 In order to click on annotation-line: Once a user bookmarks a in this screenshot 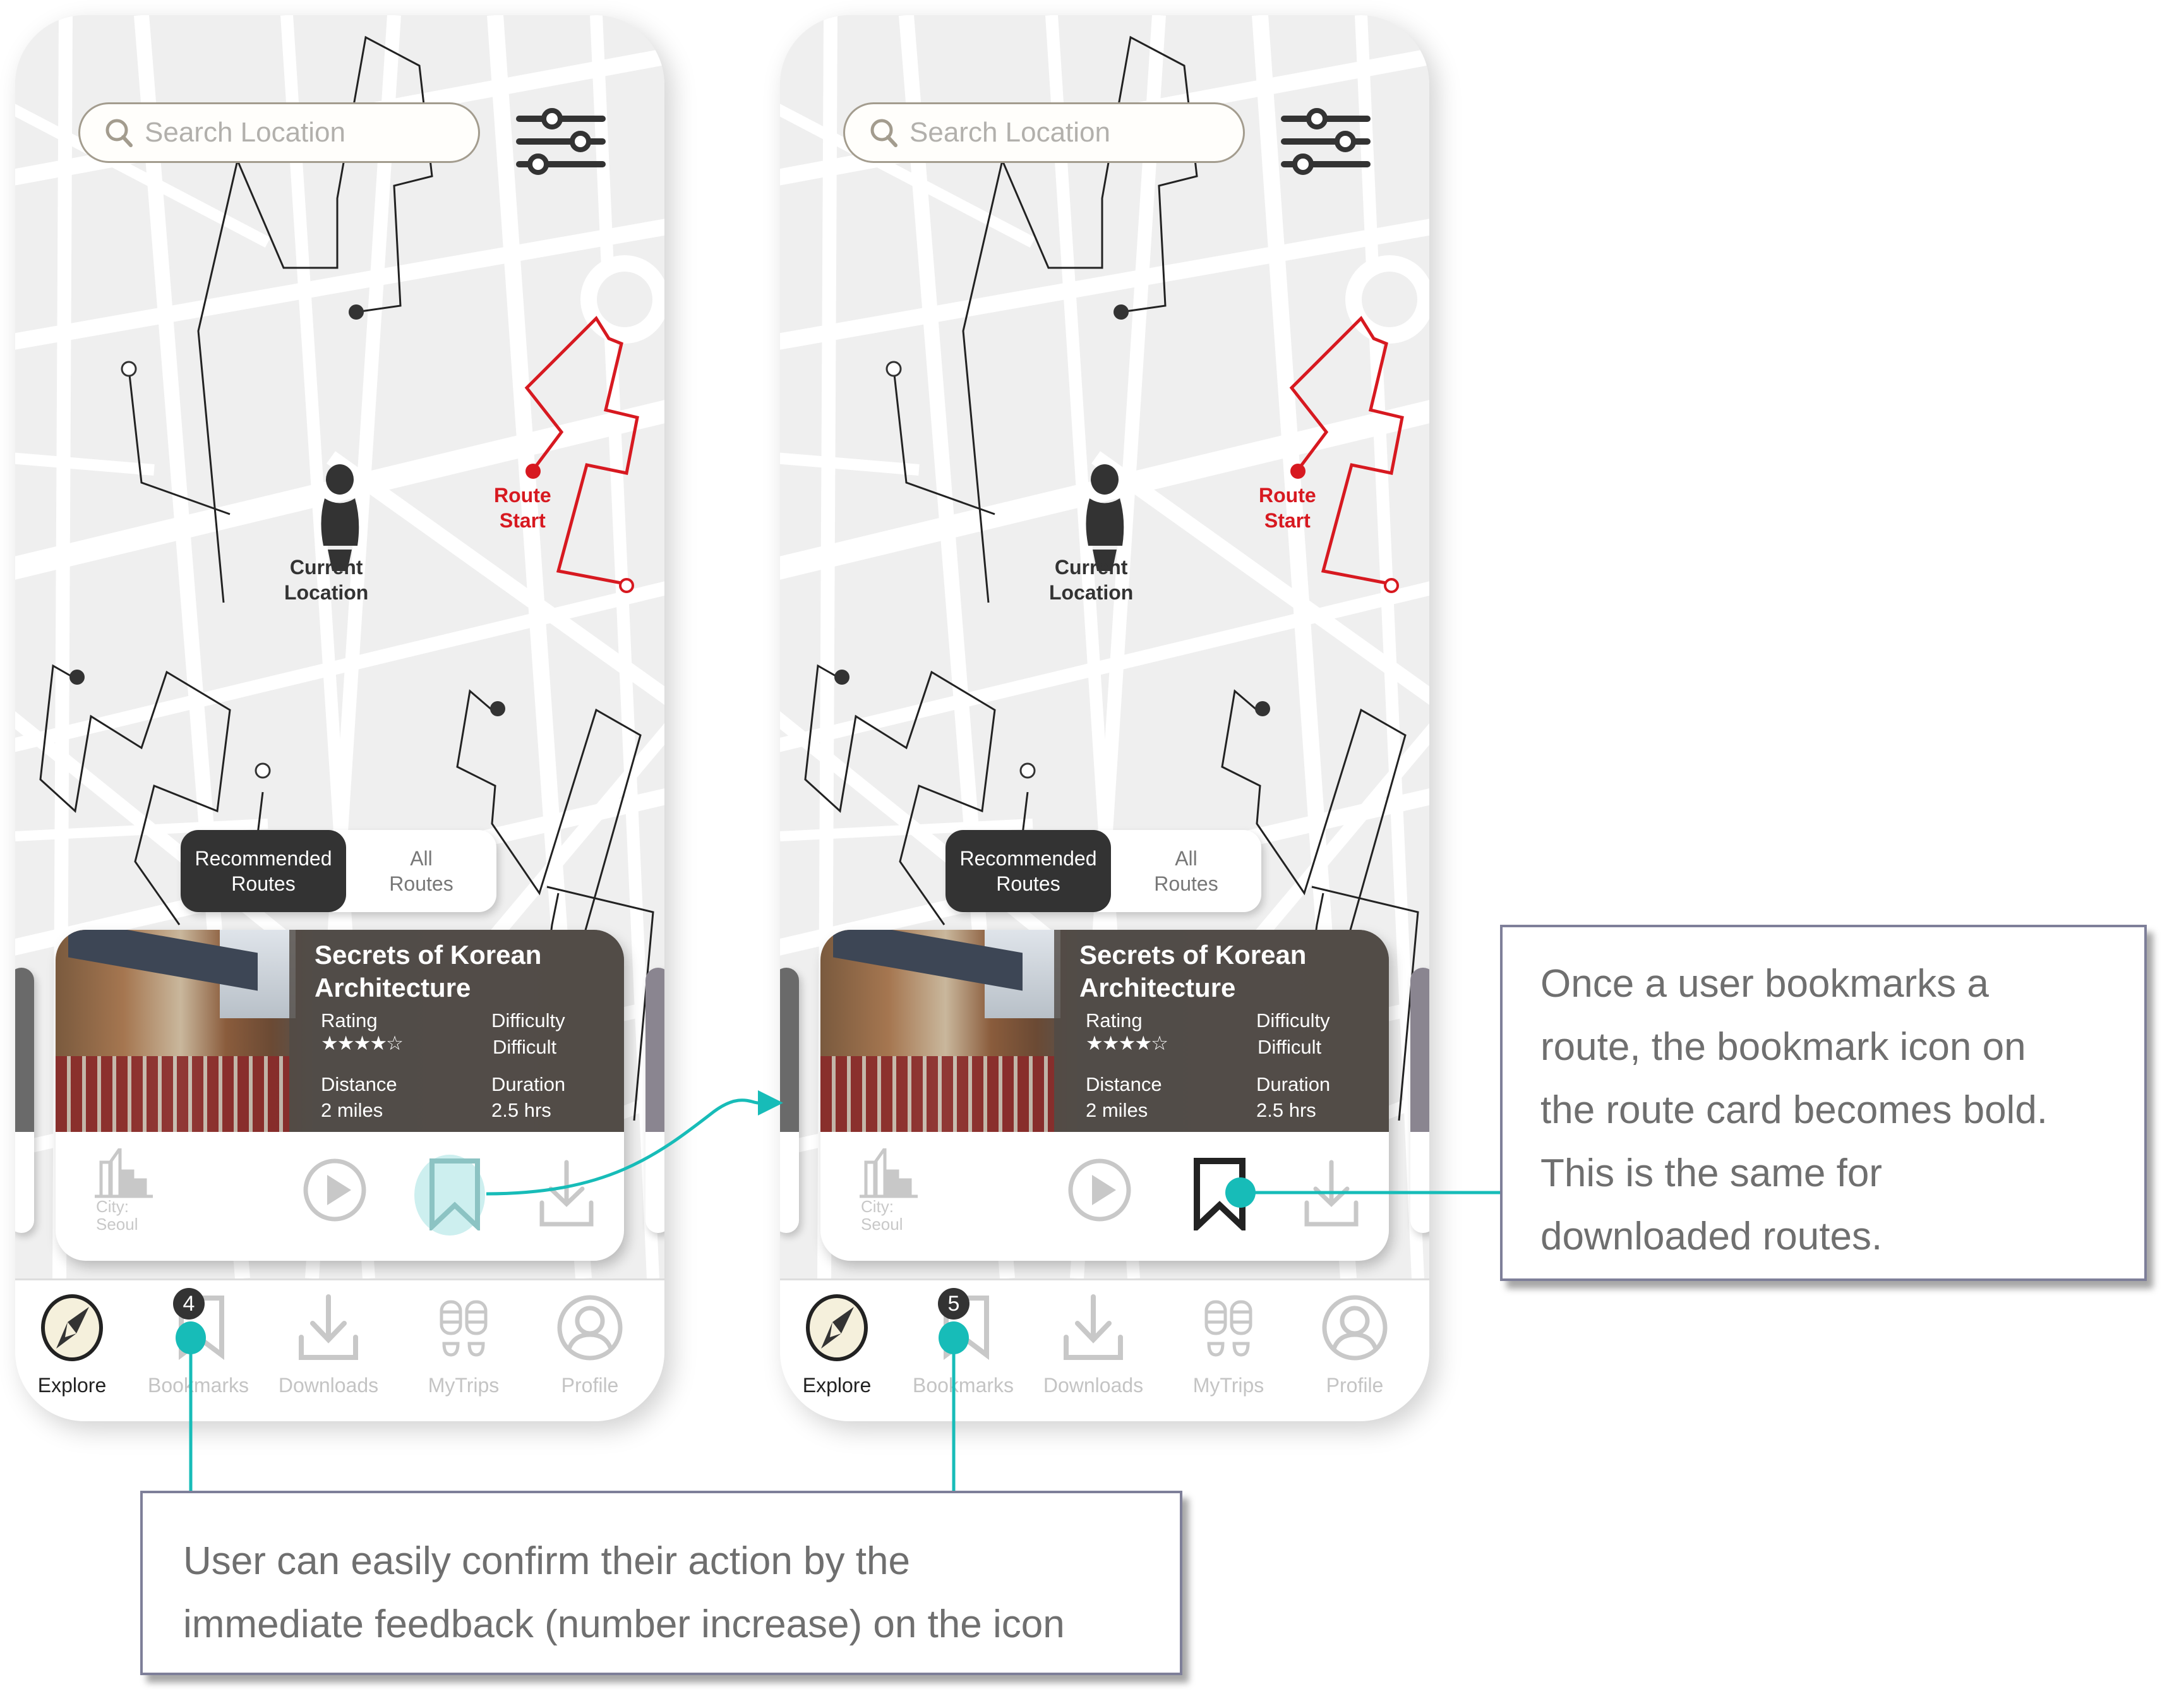, I will do `click(1764, 984)`.